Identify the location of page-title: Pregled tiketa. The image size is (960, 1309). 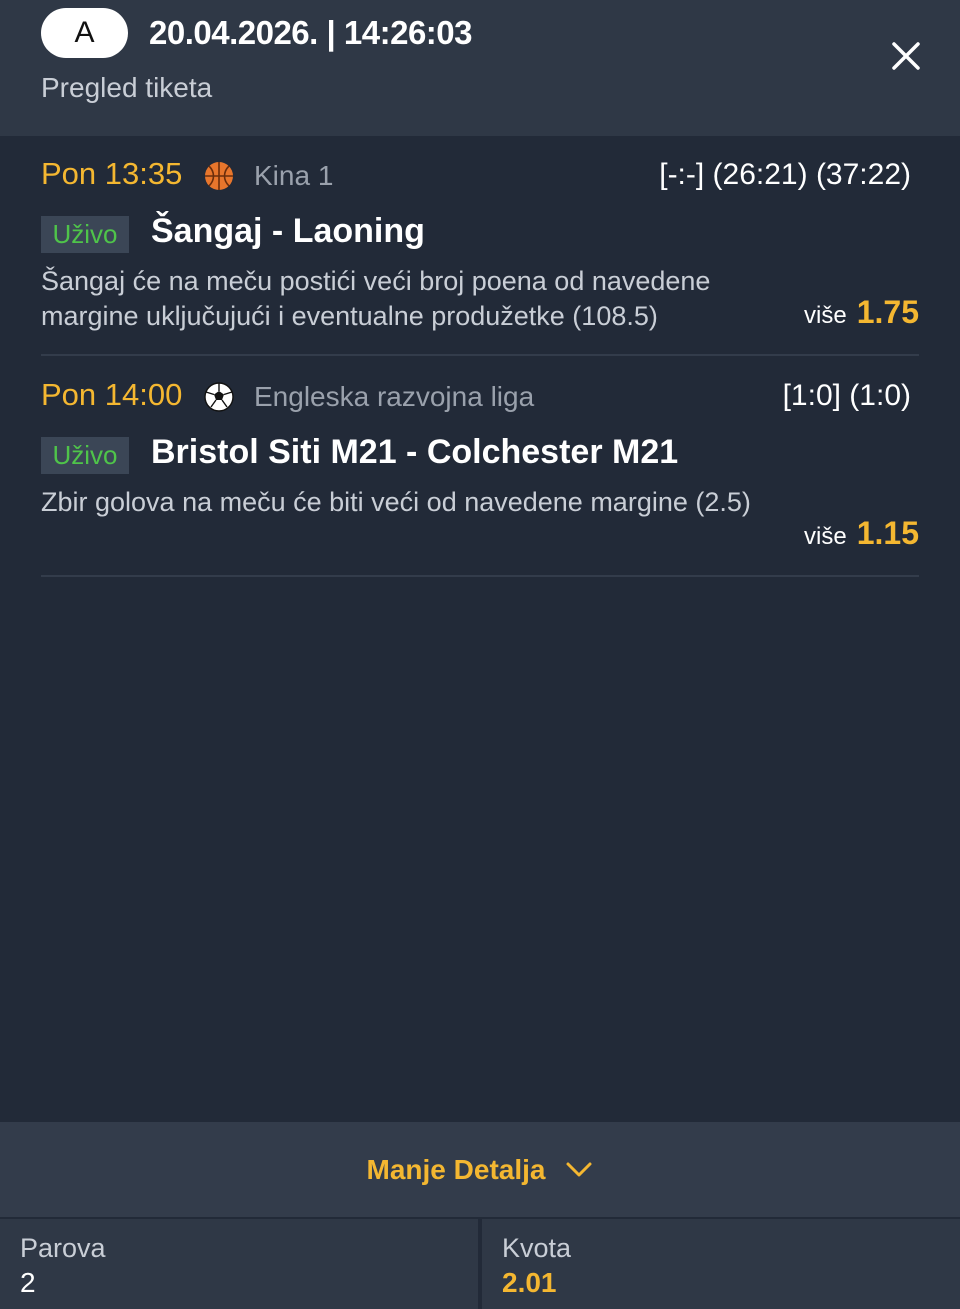
(127, 87).